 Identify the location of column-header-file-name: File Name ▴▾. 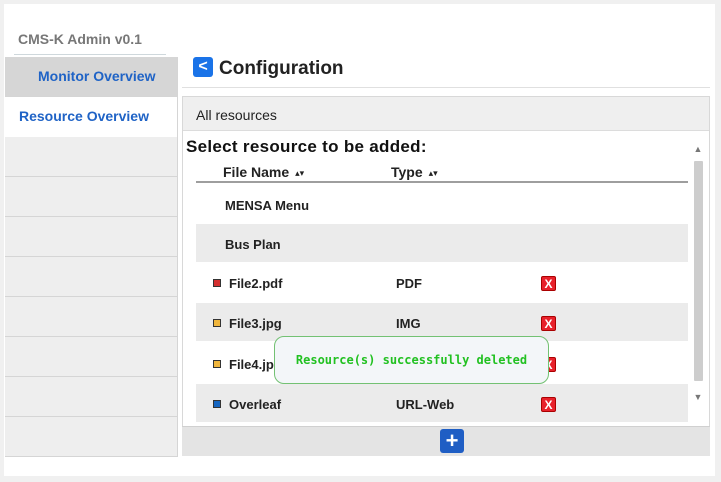
(263, 172).